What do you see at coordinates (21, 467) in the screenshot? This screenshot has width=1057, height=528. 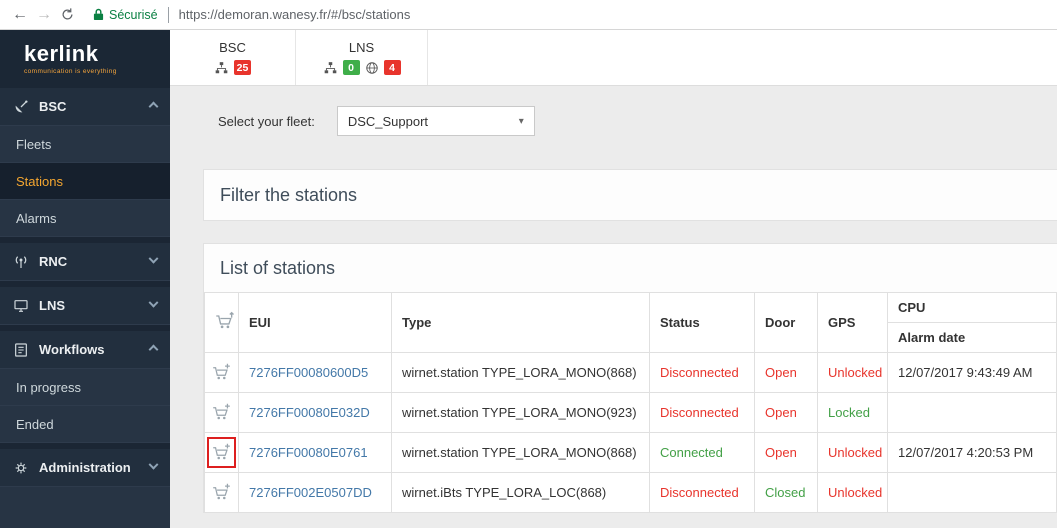 I see `gear-icon` at bounding box center [21, 467].